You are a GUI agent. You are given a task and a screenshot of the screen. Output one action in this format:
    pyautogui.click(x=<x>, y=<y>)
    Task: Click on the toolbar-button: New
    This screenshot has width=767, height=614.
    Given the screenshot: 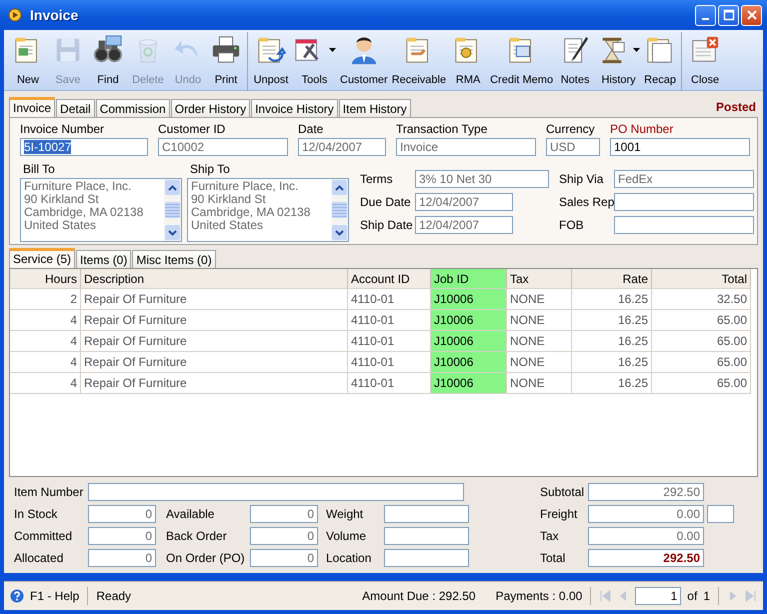 What is the action you would take?
    pyautogui.click(x=28, y=61)
    